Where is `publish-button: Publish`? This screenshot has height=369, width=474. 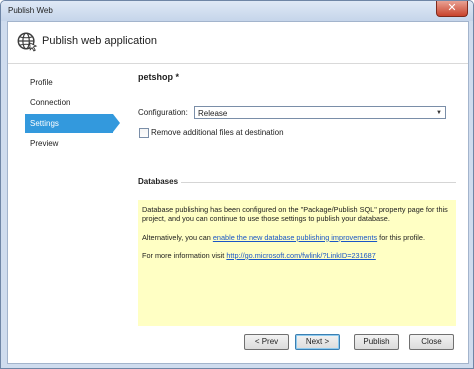 publish-button: Publish is located at coordinates (376, 342).